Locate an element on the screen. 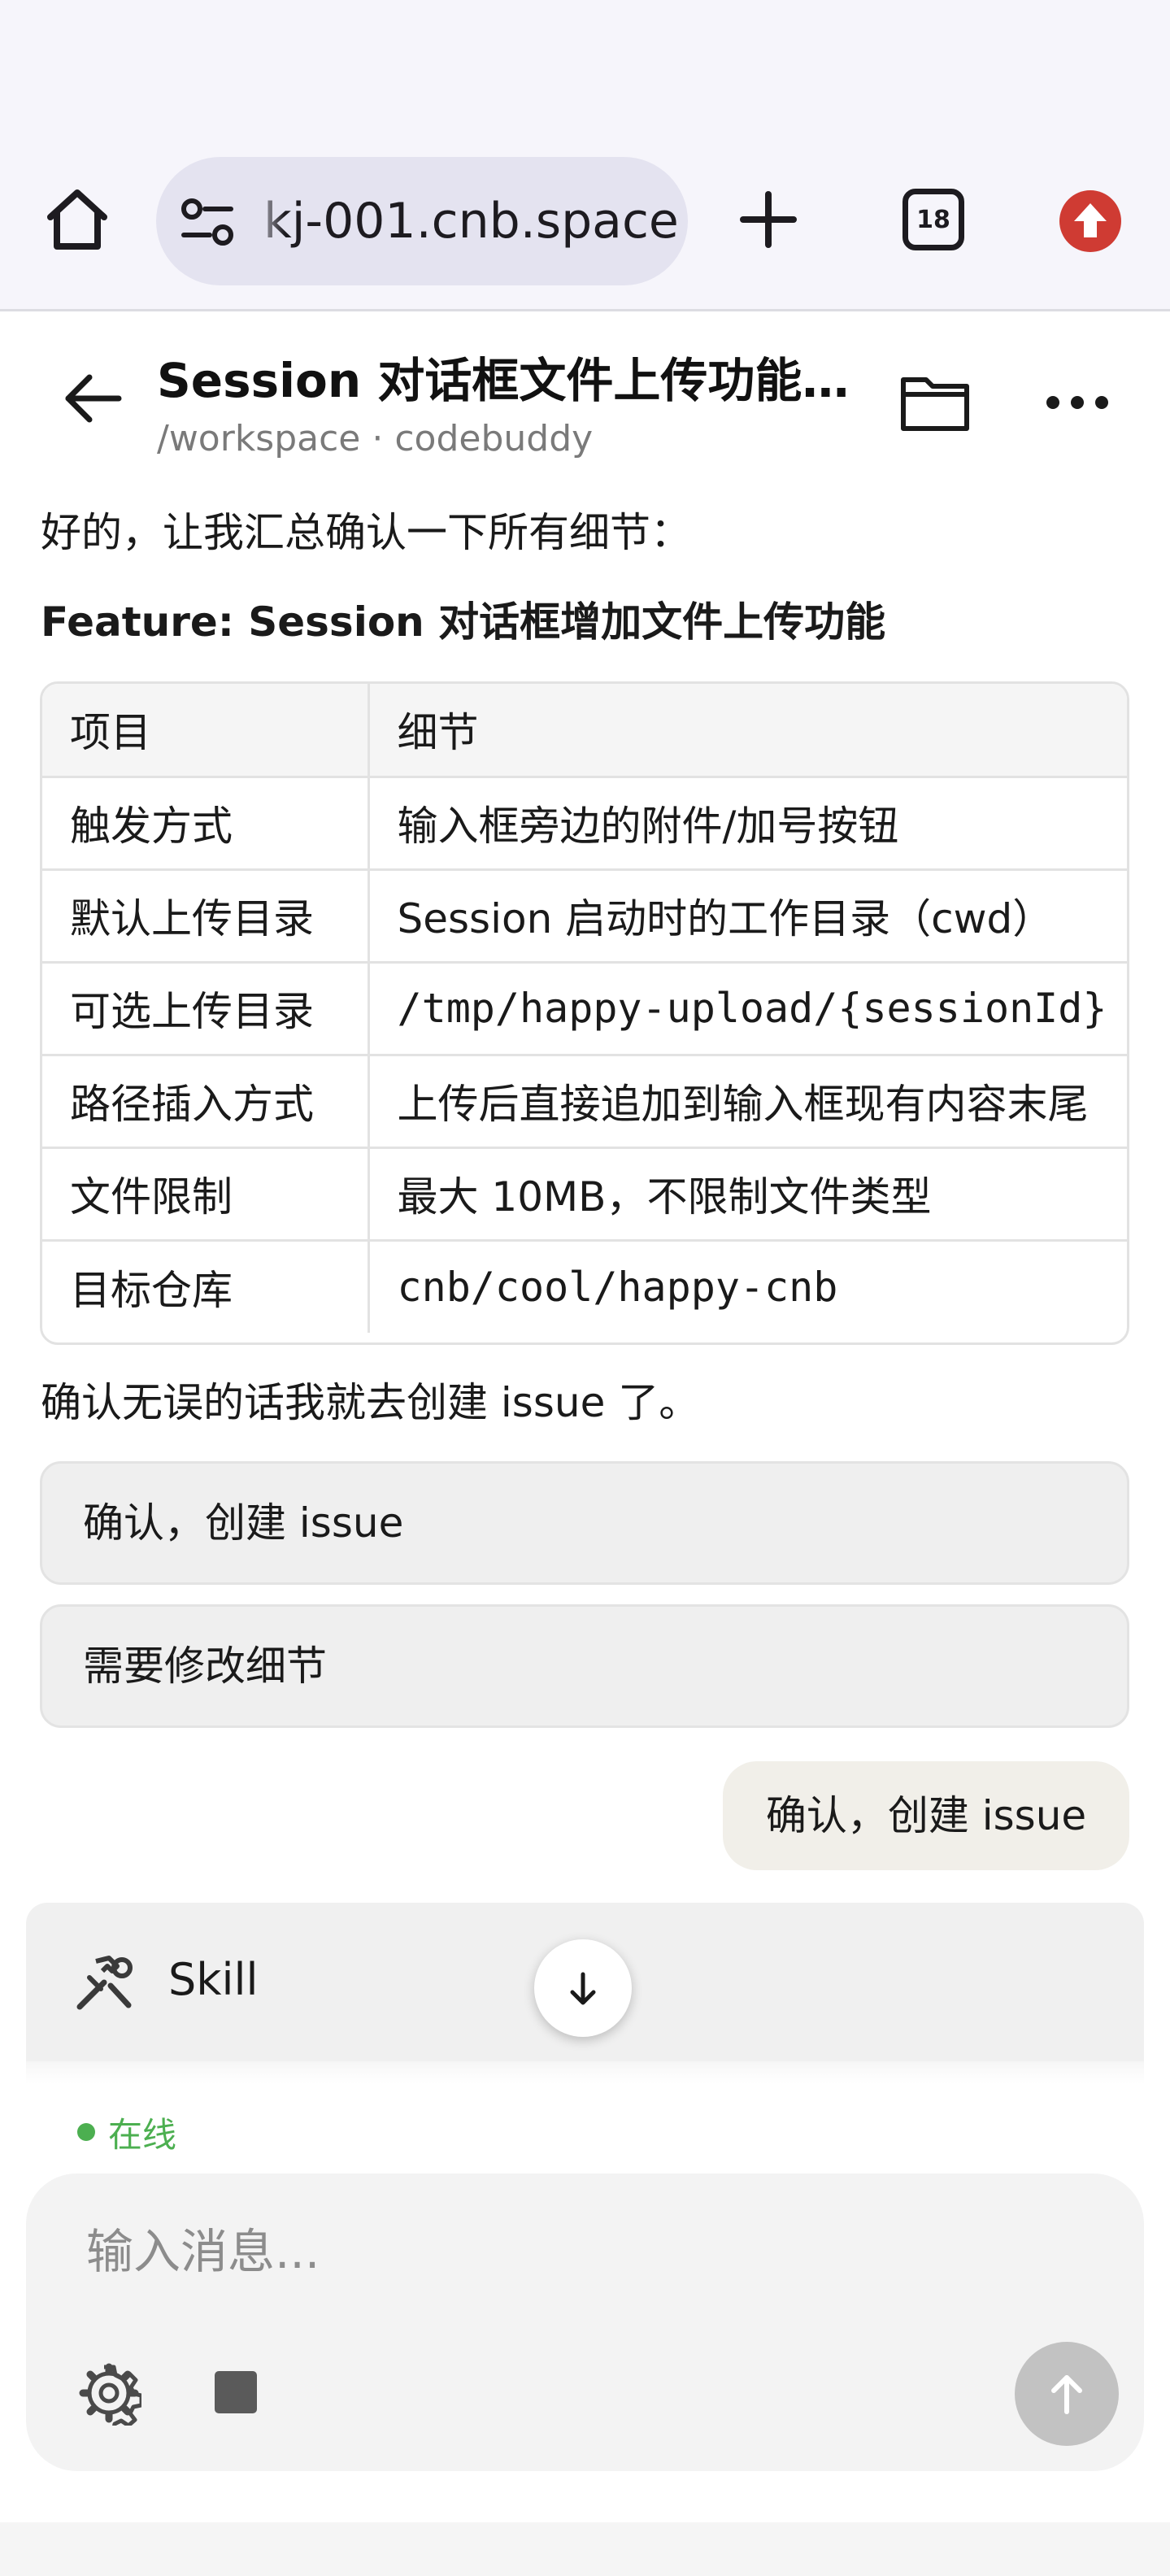  table-row: 触发方式 输入框旁边的附件/加号按钮 is located at coordinates (585, 823).